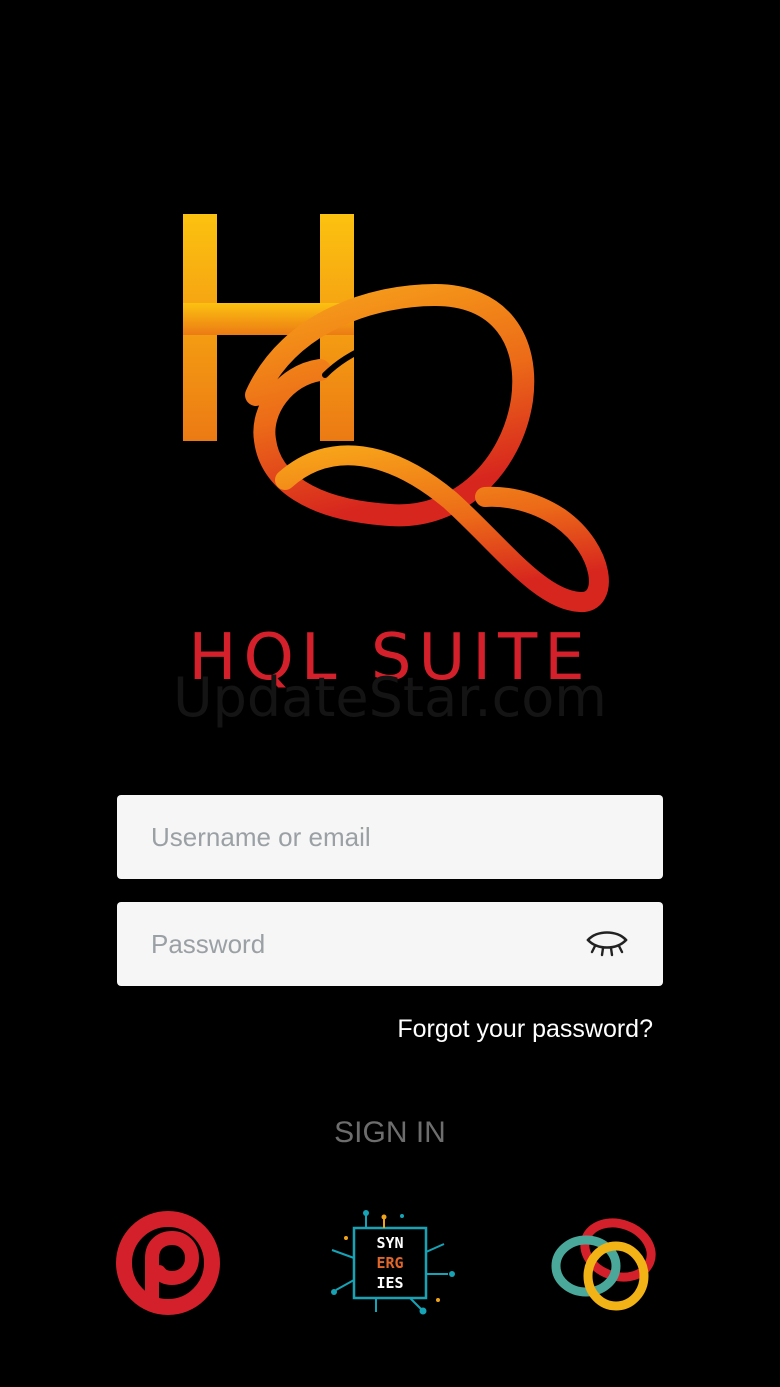 Image resolution: width=780 pixels, height=1387 pixels. I want to click on rings-logo, so click(606, 1263).